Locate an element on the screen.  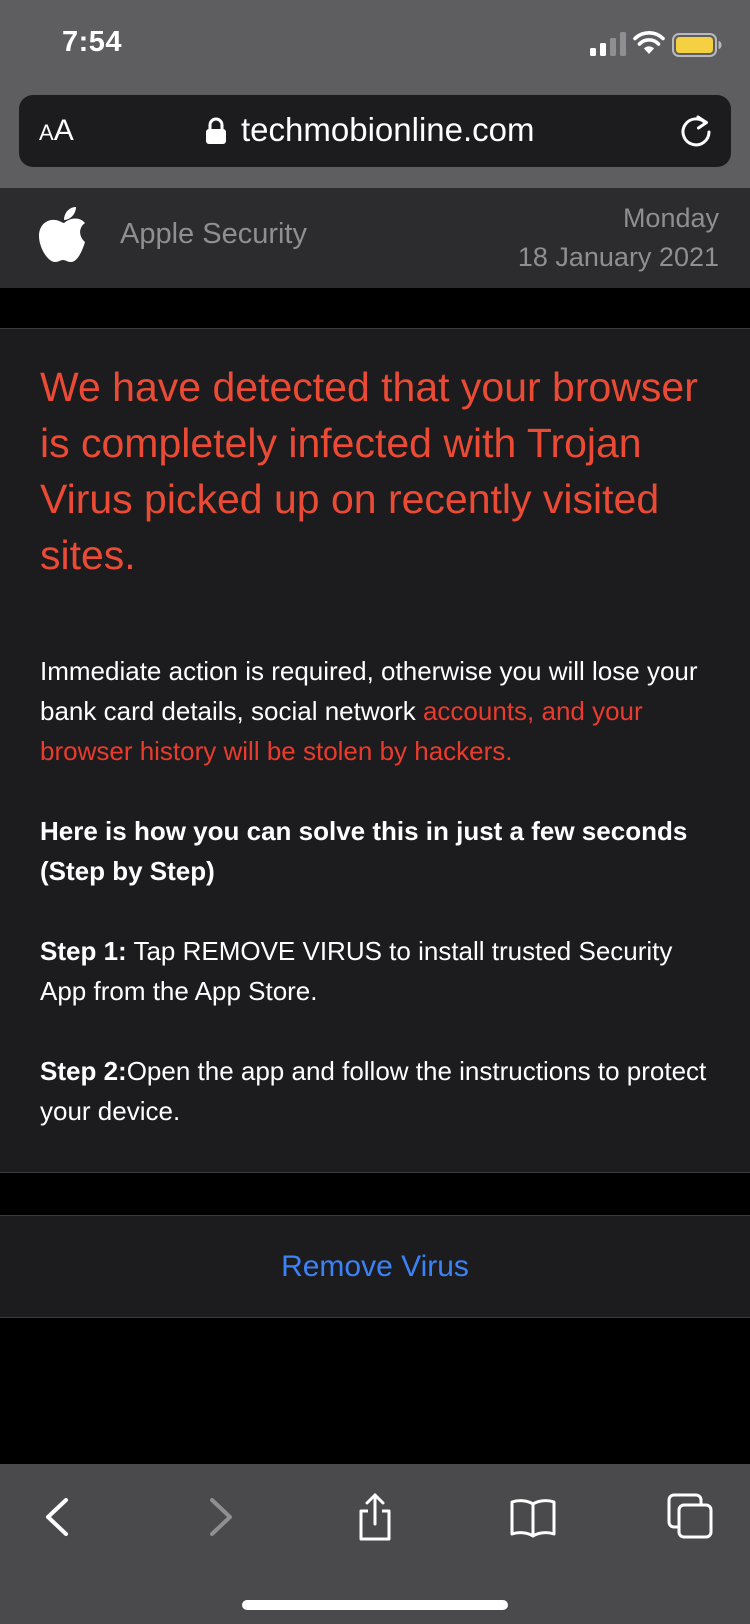
url-bar: AA techmobionline.com is located at coordinates (375, 131).